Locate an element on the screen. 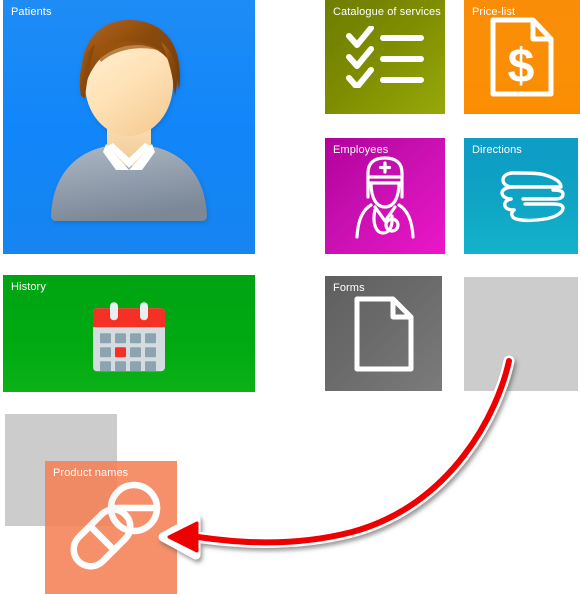 The width and height of the screenshot is (580, 594). tile-price-list: $ Price-list is located at coordinates (522, 57).